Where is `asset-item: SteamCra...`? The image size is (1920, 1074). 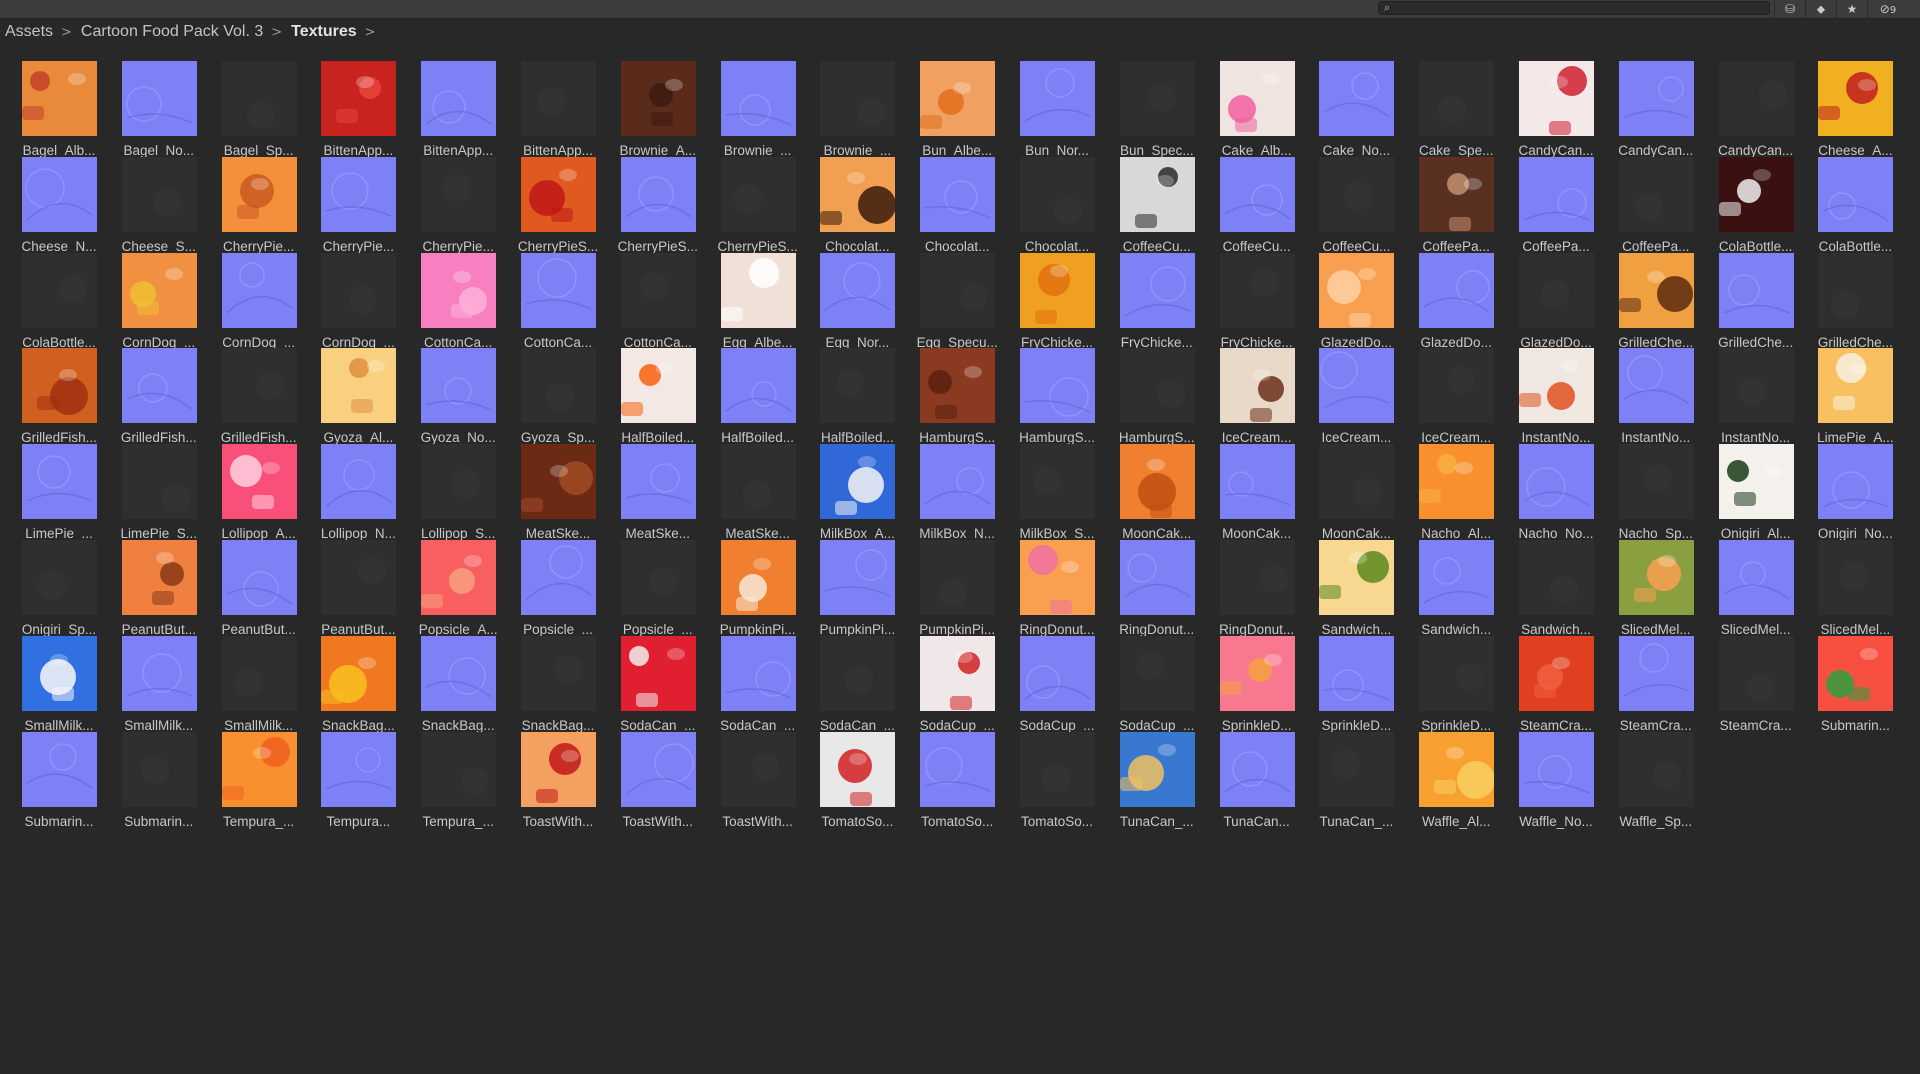 asset-item: SteamCra... is located at coordinates (1747, 678).